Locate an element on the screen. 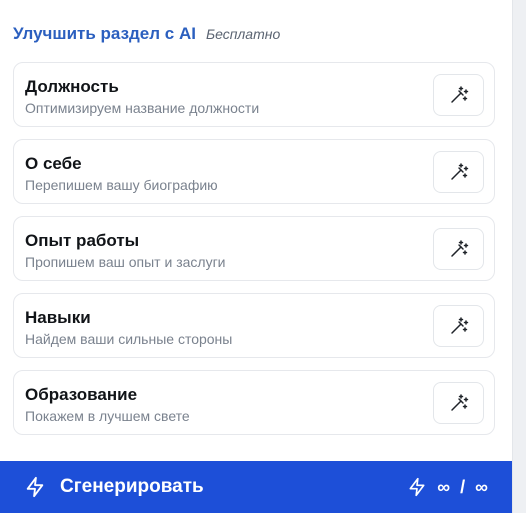 The height and width of the screenshot is (513, 526). card-description: Пропишем ваш опыт и заслуги is located at coordinates (125, 262).